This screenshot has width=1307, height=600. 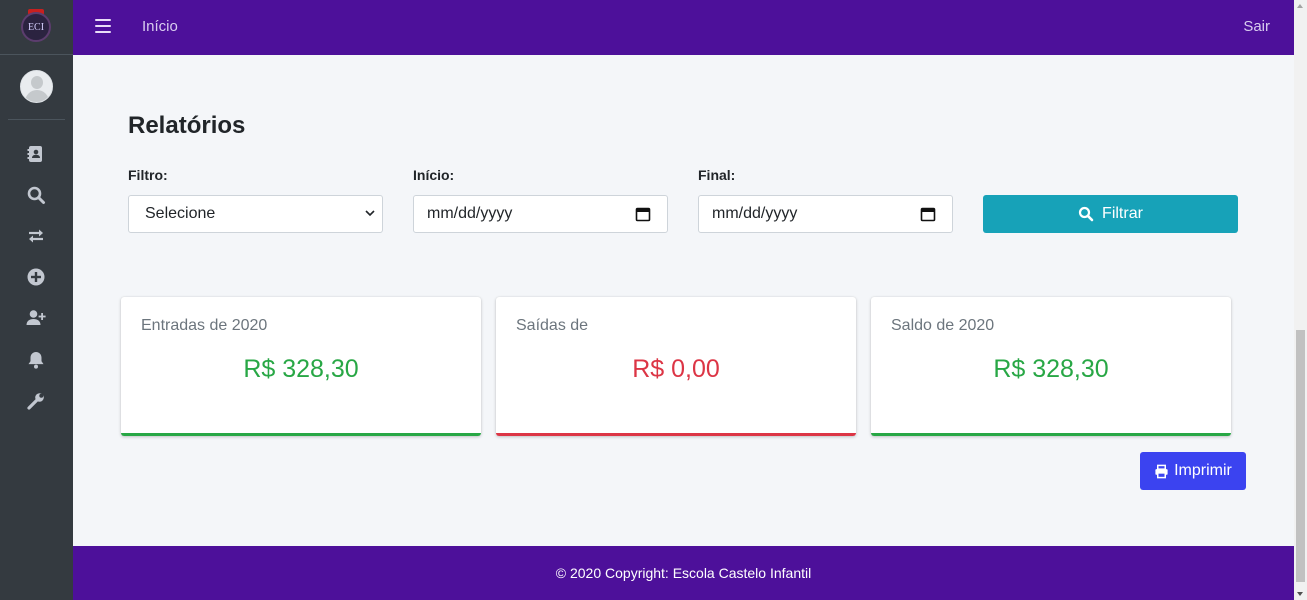 I want to click on avatar, so click(x=36, y=86).